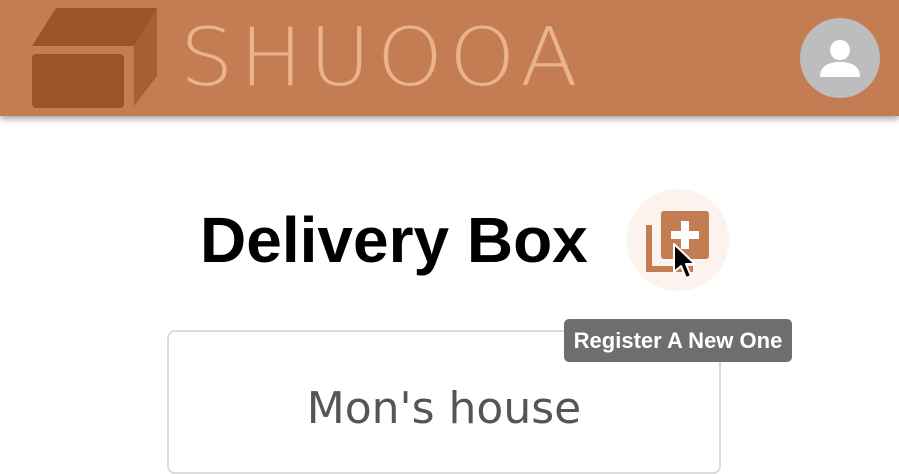 The height and width of the screenshot is (474, 899). What do you see at coordinates (678, 340) in the screenshot?
I see `register-tooltip: Register A New One` at bounding box center [678, 340].